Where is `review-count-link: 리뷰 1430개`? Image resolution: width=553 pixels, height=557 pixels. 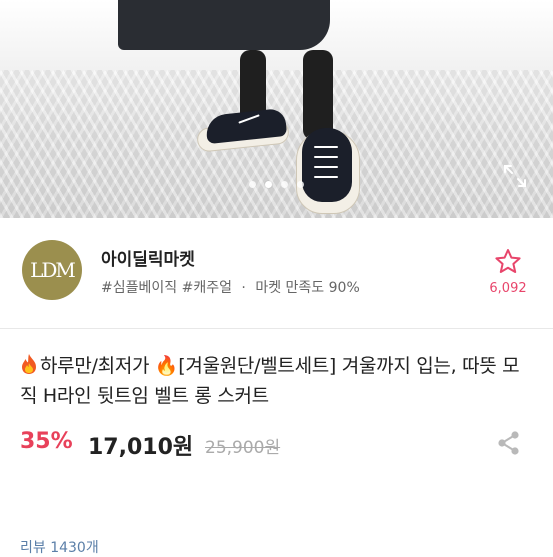 review-count-link: 리뷰 1430개 is located at coordinates (59, 547).